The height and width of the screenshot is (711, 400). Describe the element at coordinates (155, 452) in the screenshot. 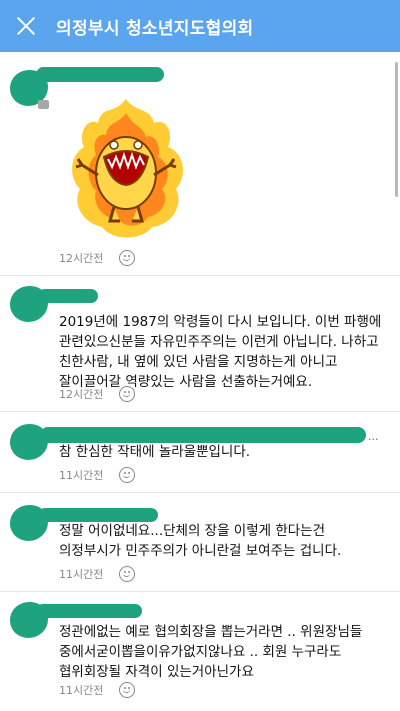

I see `comment-text: 참 한심한 작태에 놀라울뿐입니다.` at that location.